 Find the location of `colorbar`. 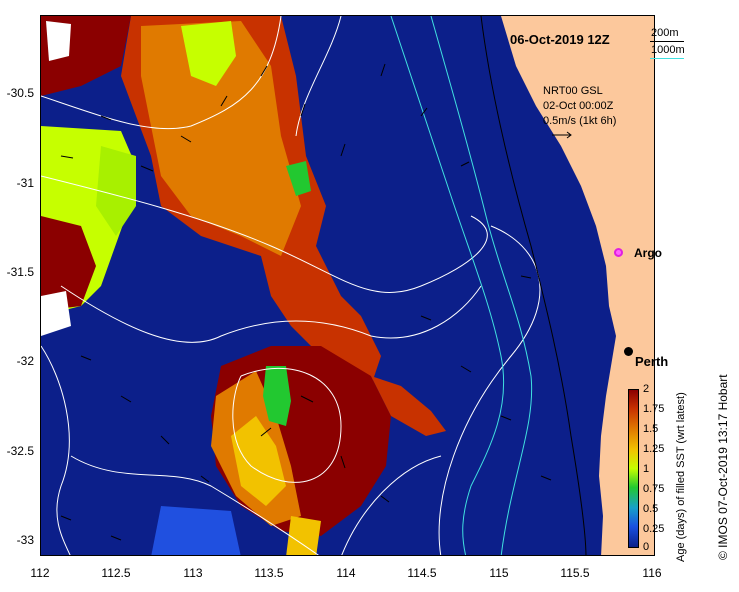

colorbar is located at coordinates (633, 468).